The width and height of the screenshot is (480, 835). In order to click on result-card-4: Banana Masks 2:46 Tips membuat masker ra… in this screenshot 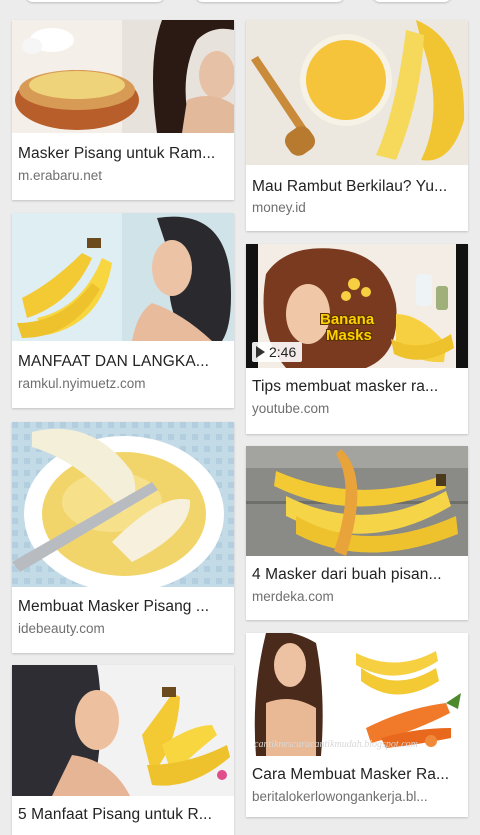, I will do `click(357, 339)`.